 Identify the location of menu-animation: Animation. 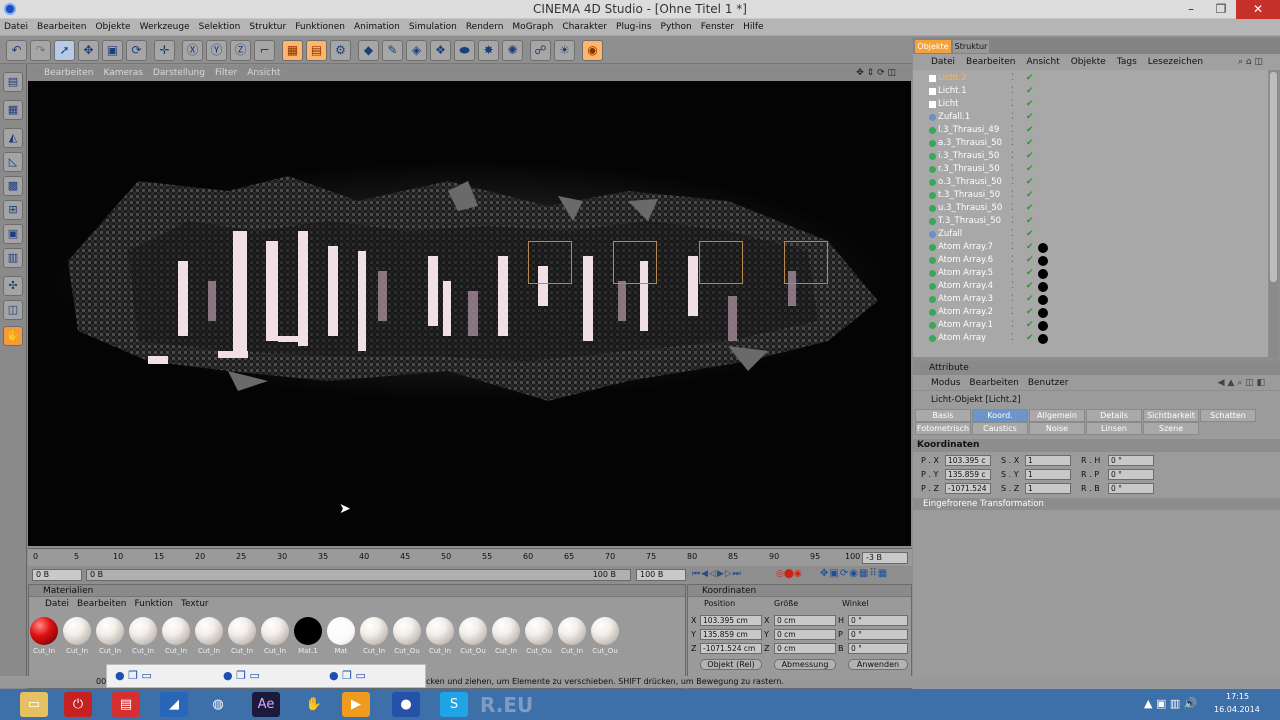
(377, 27).